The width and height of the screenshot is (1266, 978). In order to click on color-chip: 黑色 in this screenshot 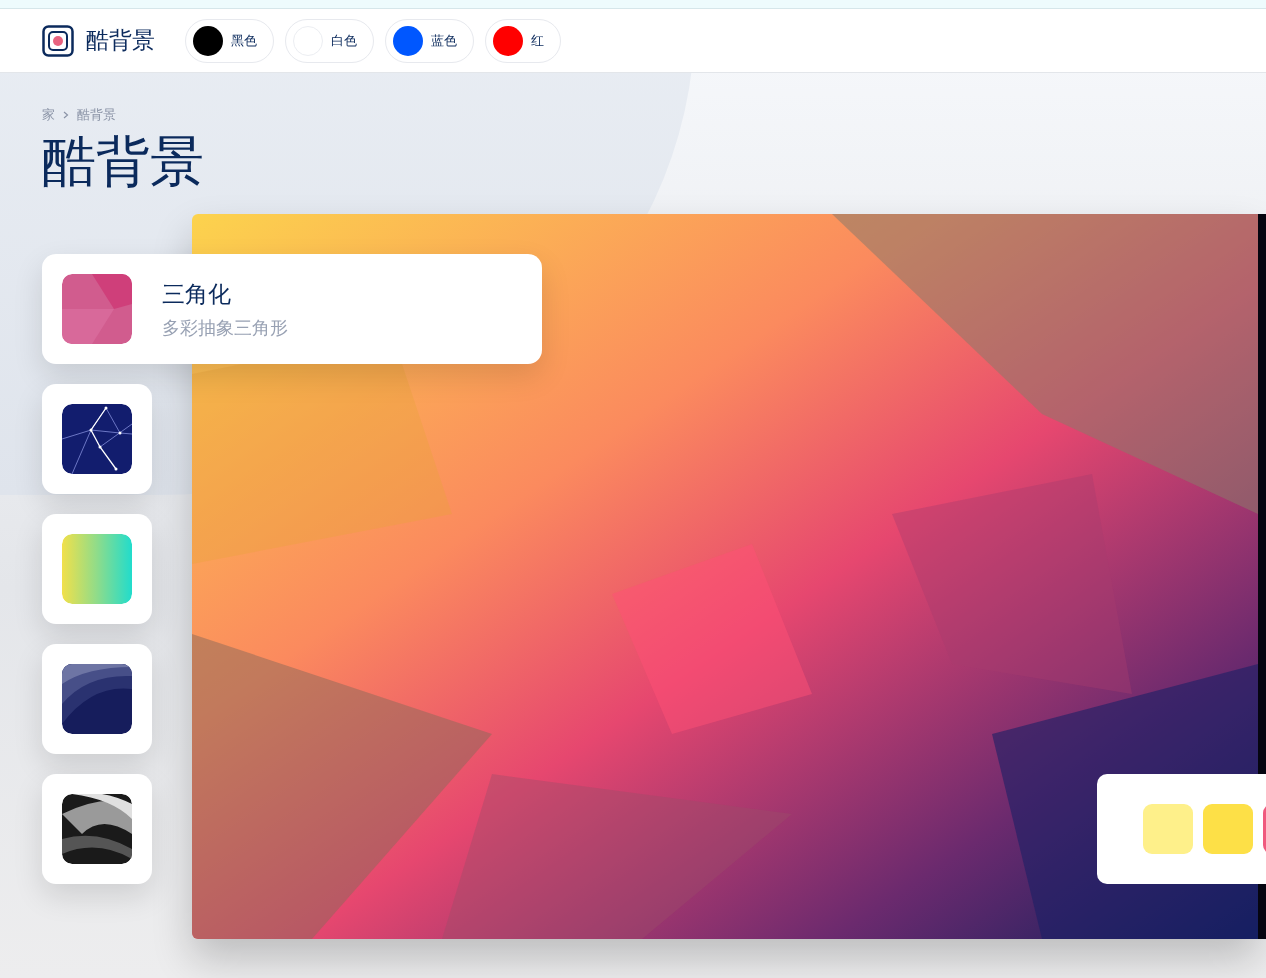, I will do `click(229, 40)`.